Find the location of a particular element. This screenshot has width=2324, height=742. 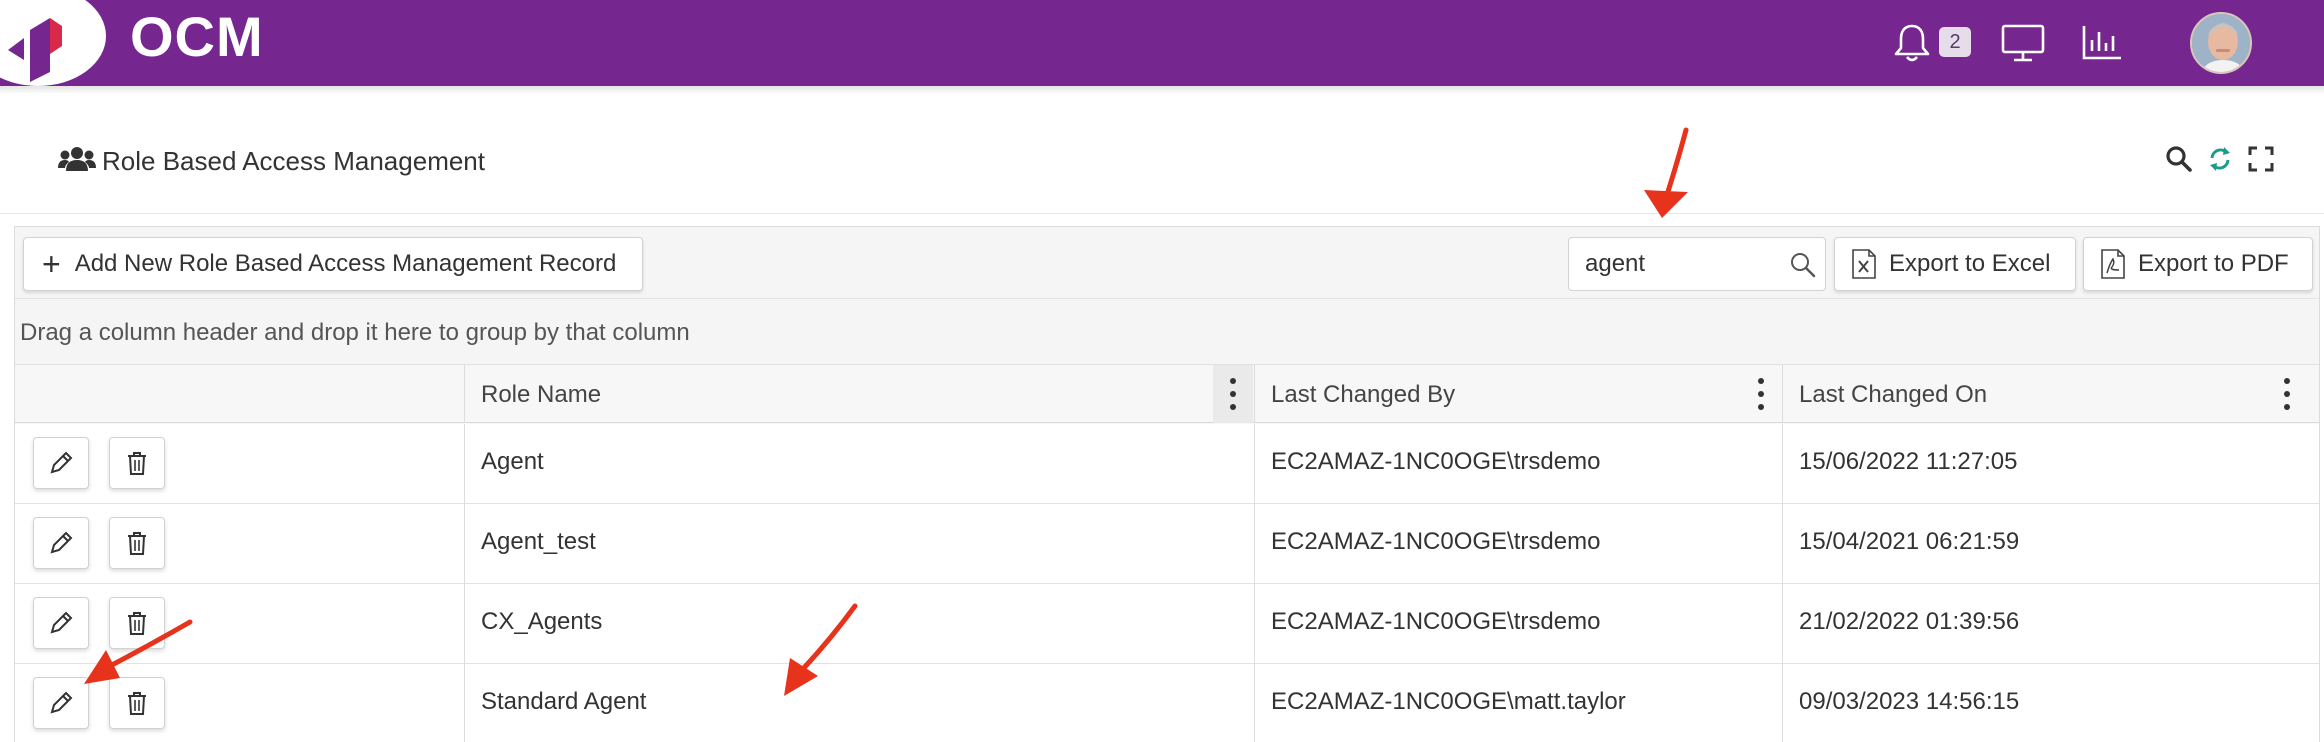

role-name: CX_Agents is located at coordinates (542, 621).